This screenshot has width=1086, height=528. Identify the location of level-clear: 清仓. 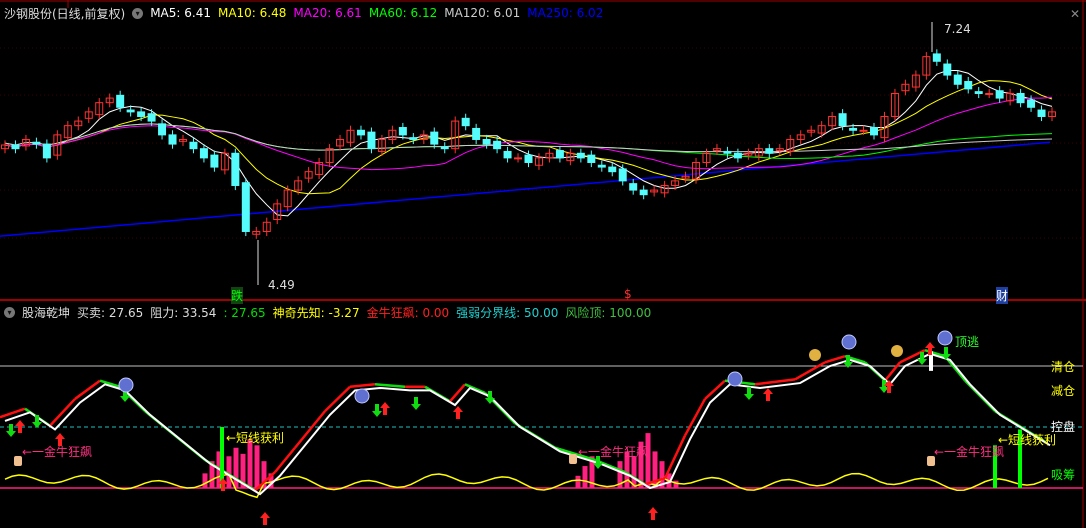
(1063, 367).